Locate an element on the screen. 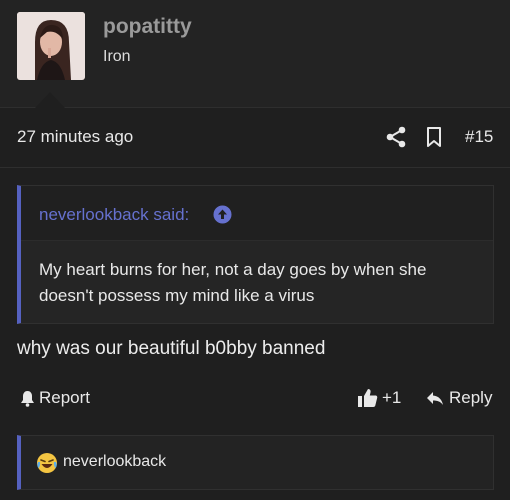 The width and height of the screenshot is (510, 500). reply-button: Reply is located at coordinates (459, 398).